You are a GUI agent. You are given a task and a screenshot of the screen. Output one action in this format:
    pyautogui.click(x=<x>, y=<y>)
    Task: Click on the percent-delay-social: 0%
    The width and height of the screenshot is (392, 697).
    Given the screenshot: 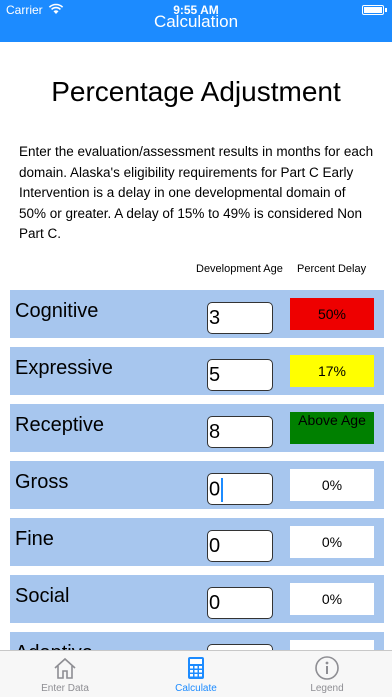 What is the action you would take?
    pyautogui.click(x=332, y=599)
    